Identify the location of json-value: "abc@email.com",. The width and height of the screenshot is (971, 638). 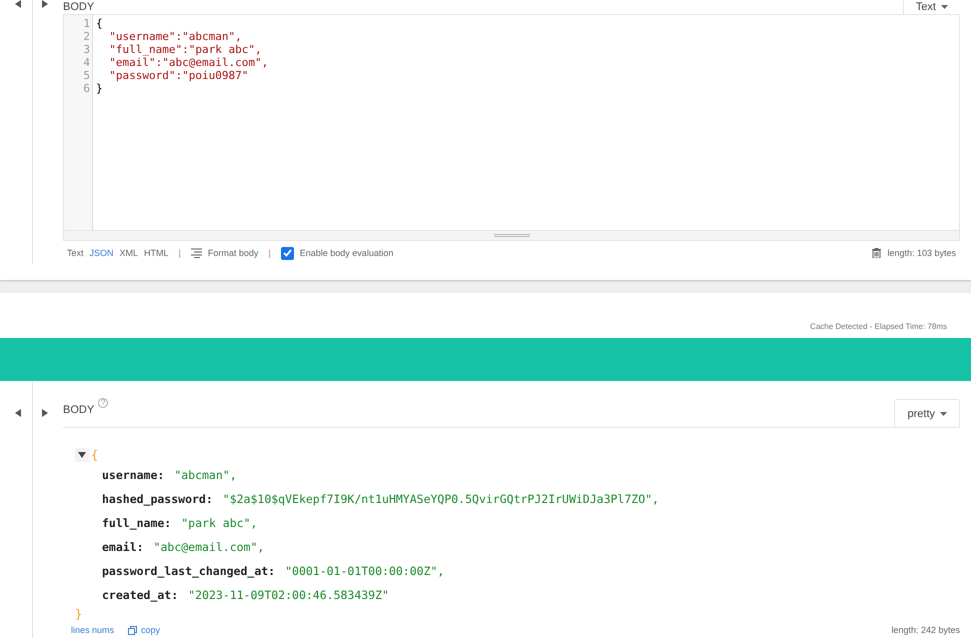
(209, 547).